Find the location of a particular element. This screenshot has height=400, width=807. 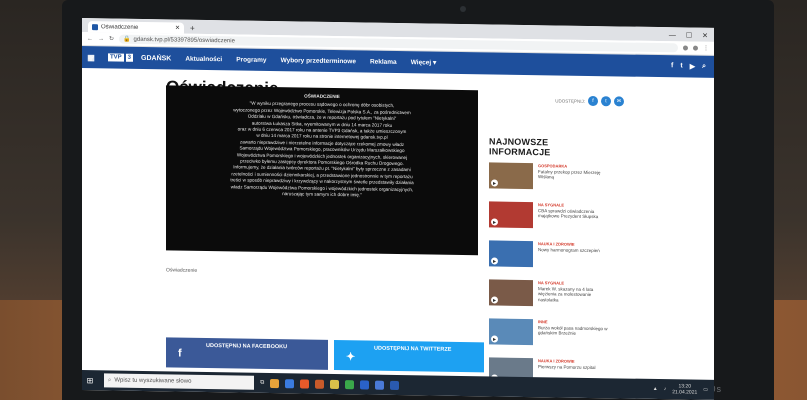

share-twitter-icon: t is located at coordinates (606, 101).